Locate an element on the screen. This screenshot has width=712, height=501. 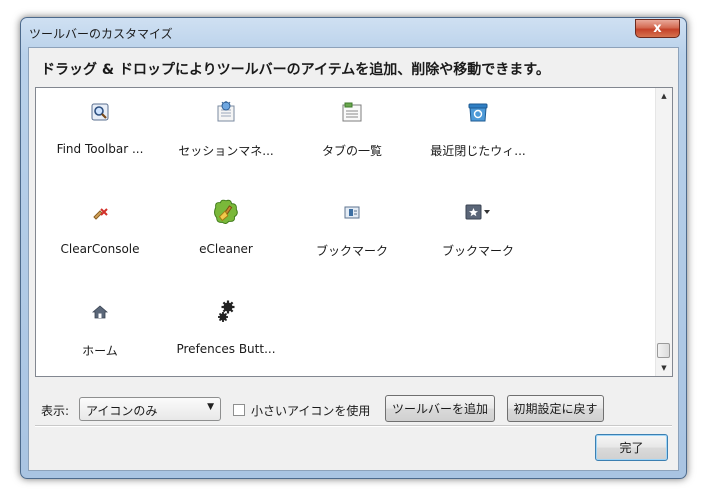
instruction-heading: ドラッグ & ドロップによりツールバーのアイテムを追加、削除や移動できます。 is located at coordinates (295, 70).